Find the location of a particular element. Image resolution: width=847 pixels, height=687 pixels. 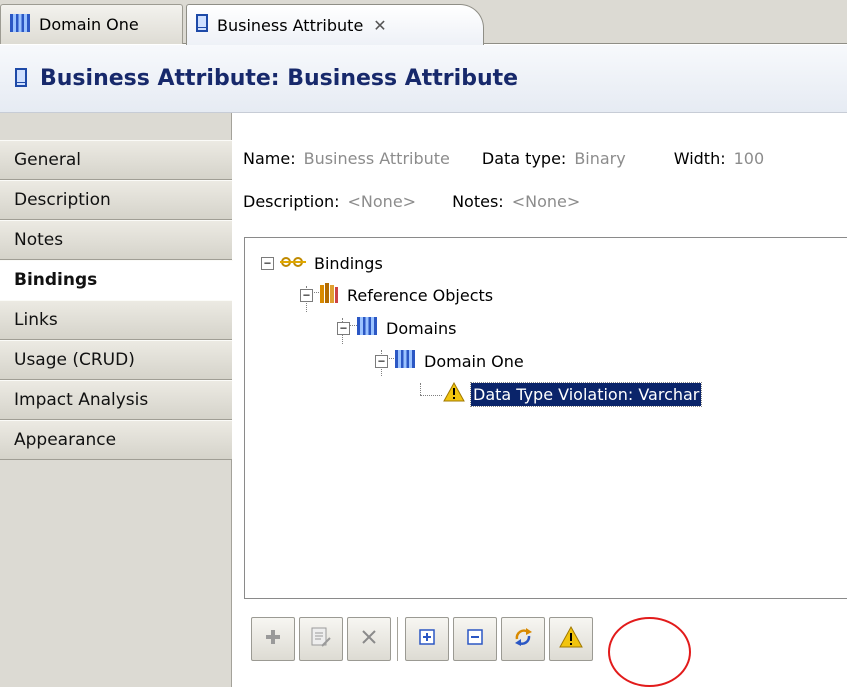

tree-node-label: Reference Objects is located at coordinates (420, 295).